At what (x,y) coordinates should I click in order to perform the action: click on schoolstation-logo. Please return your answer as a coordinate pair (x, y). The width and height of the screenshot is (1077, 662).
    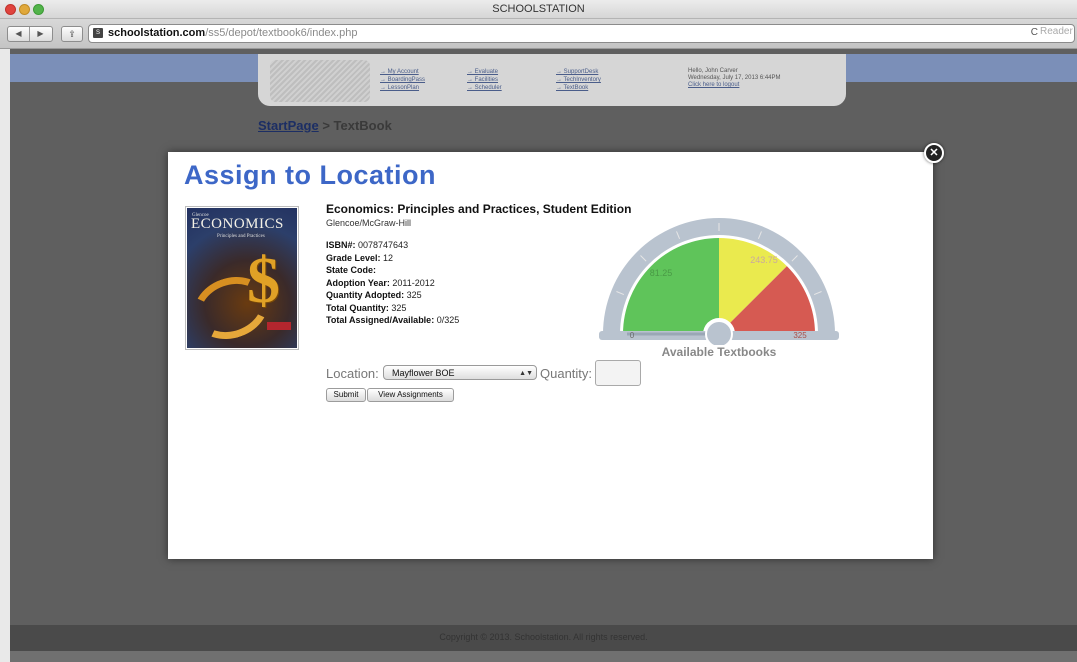
    Looking at the image, I should click on (320, 81).